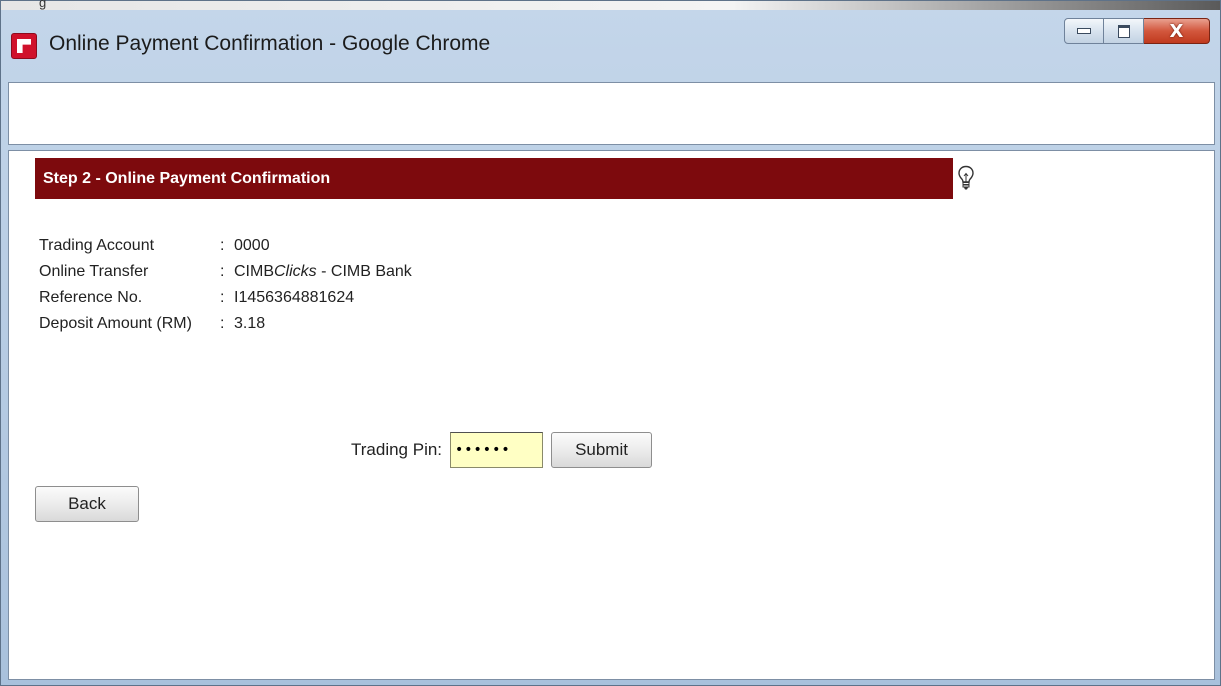  I want to click on close-icon: X, so click(1176, 31).